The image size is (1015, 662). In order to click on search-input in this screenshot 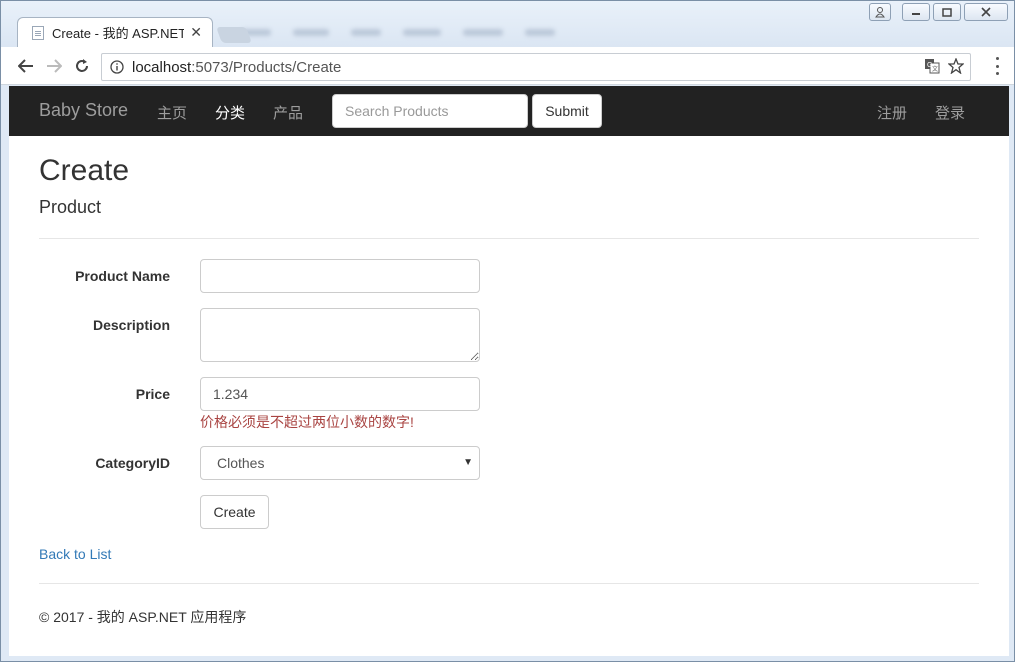, I will do `click(430, 111)`.